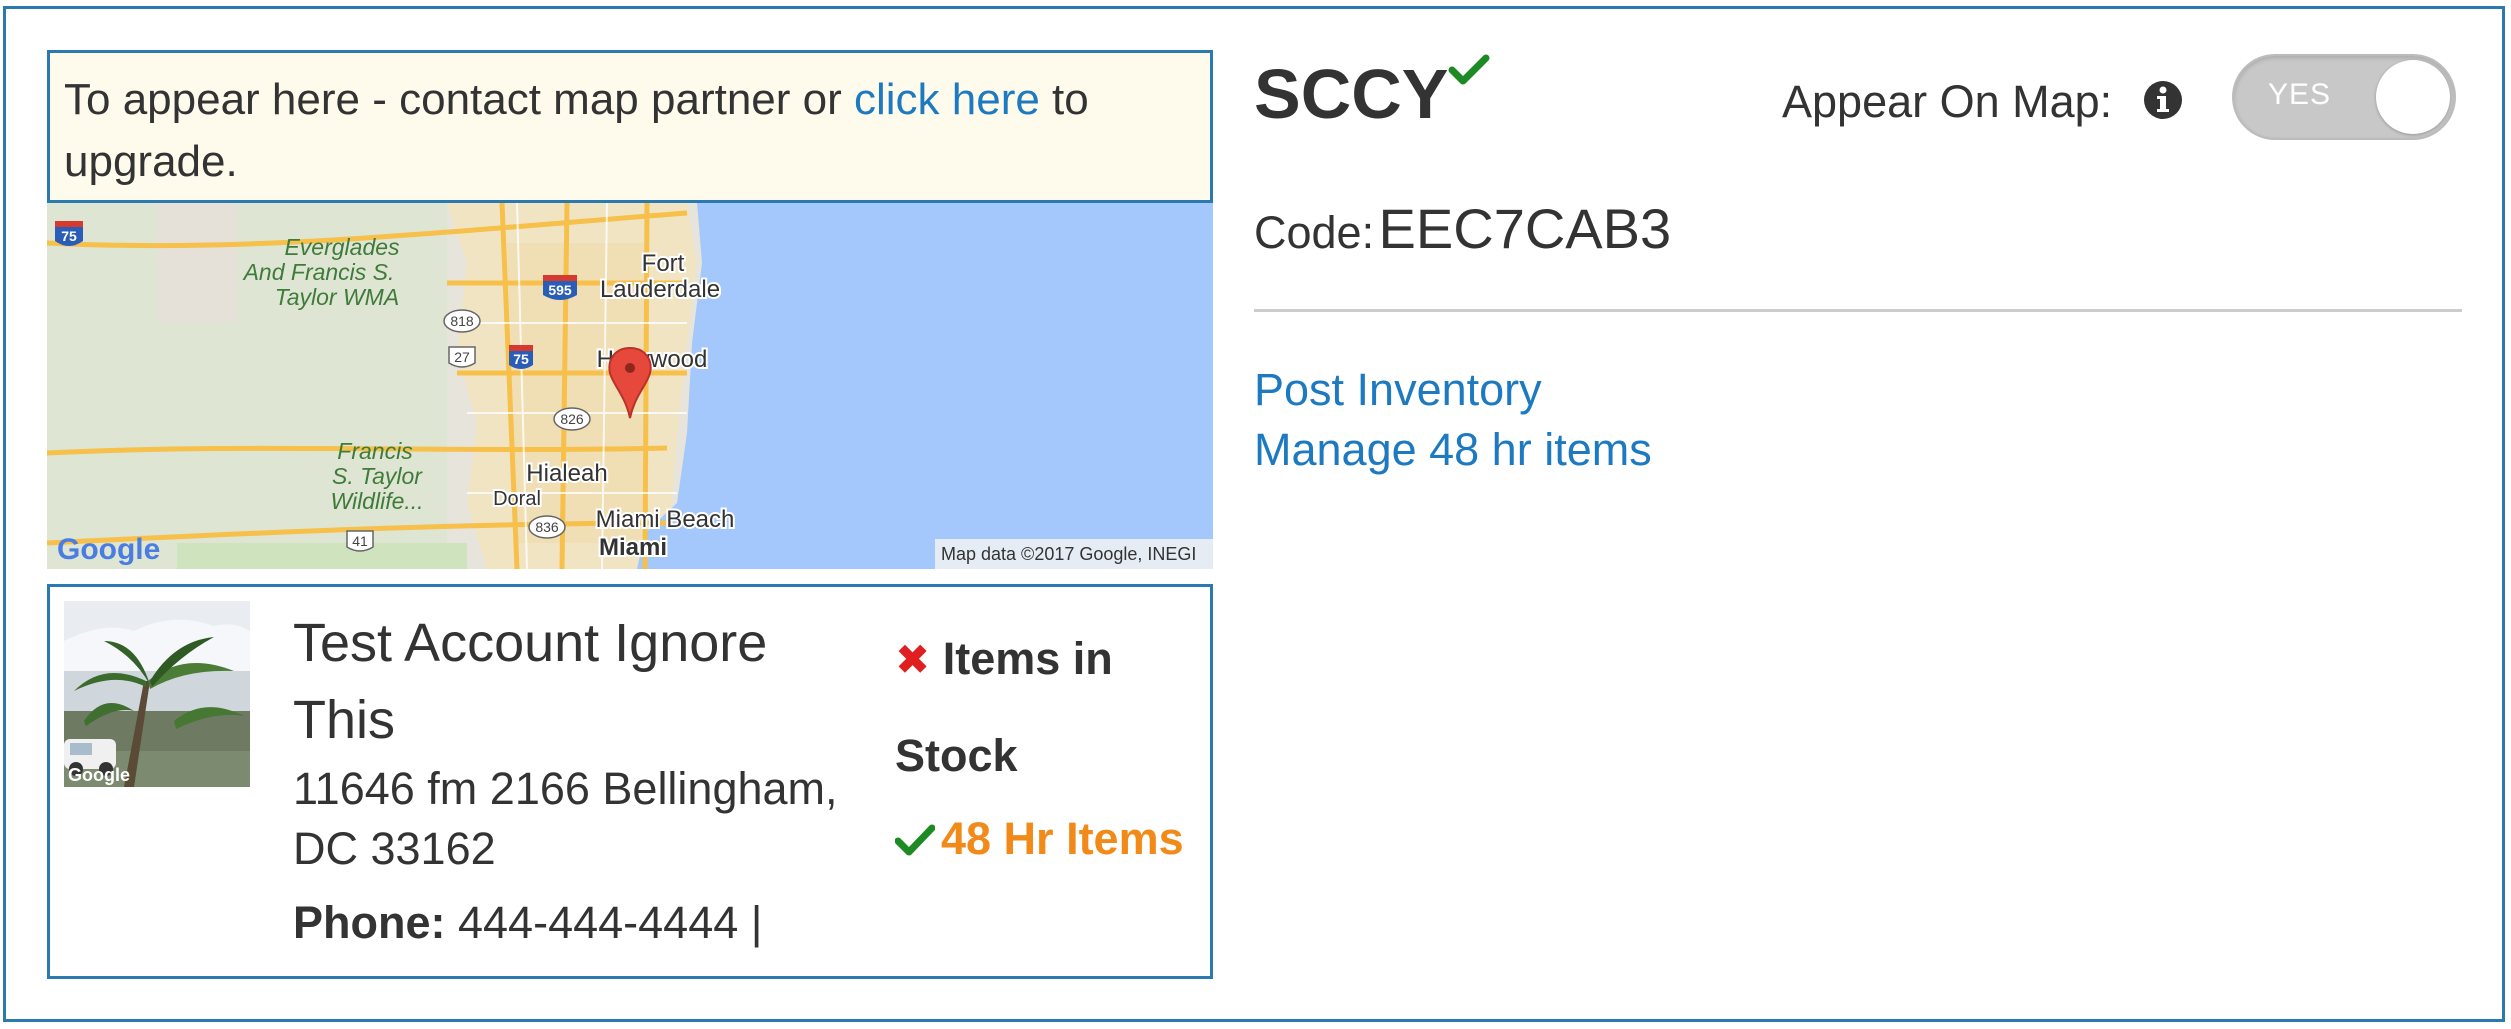 This screenshot has width=2511, height=1029. Describe the element at coordinates (915, 840) in the screenshot. I see `check-icon` at that location.